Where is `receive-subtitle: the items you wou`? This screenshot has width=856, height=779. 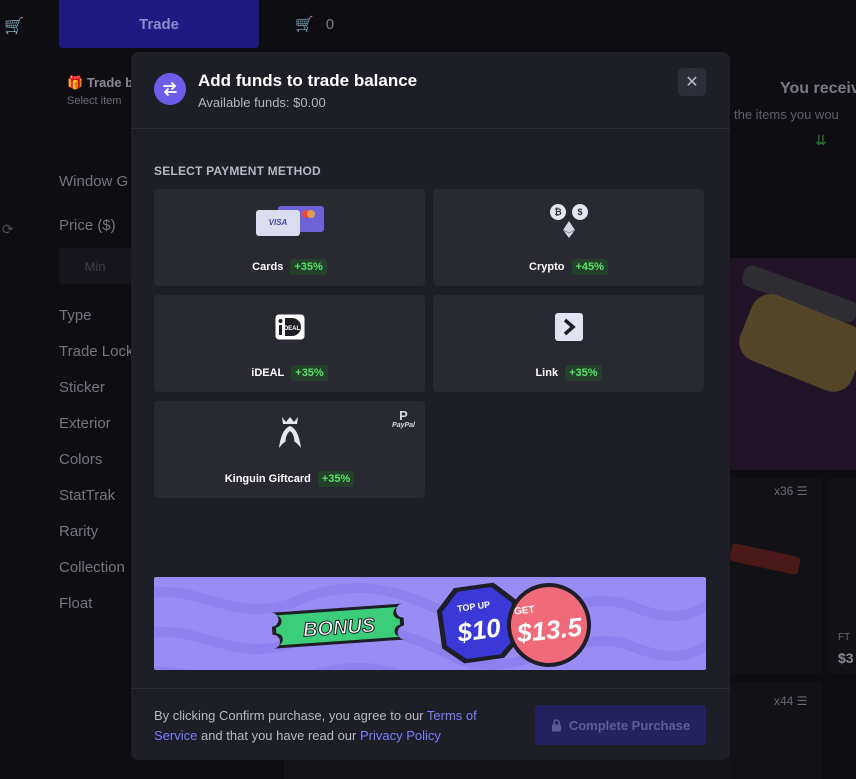
receive-subtitle: the items you wou is located at coordinates (786, 114).